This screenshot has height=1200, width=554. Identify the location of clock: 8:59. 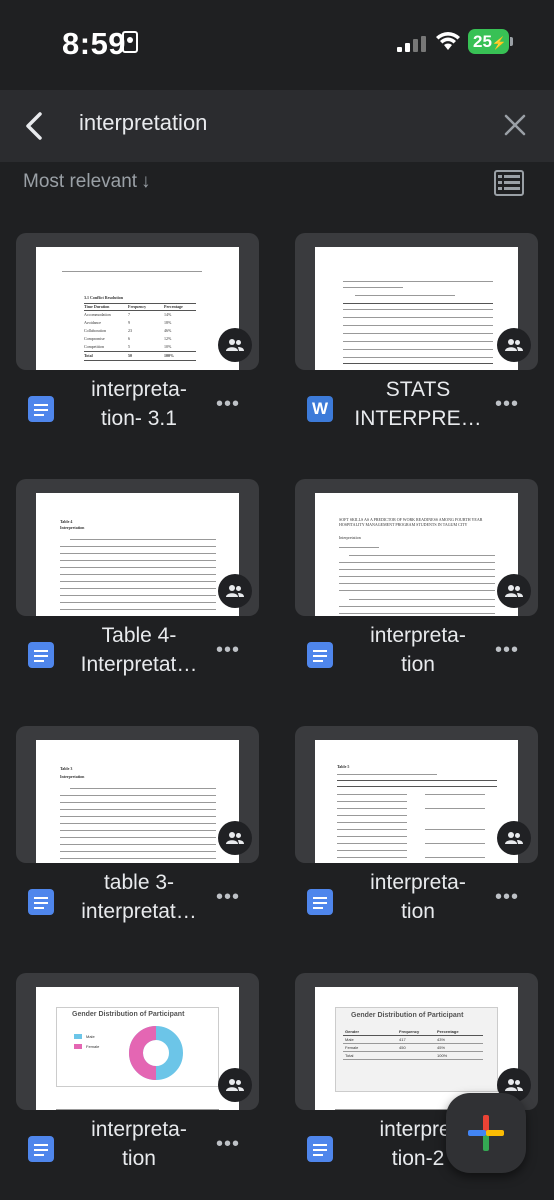
(94, 43).